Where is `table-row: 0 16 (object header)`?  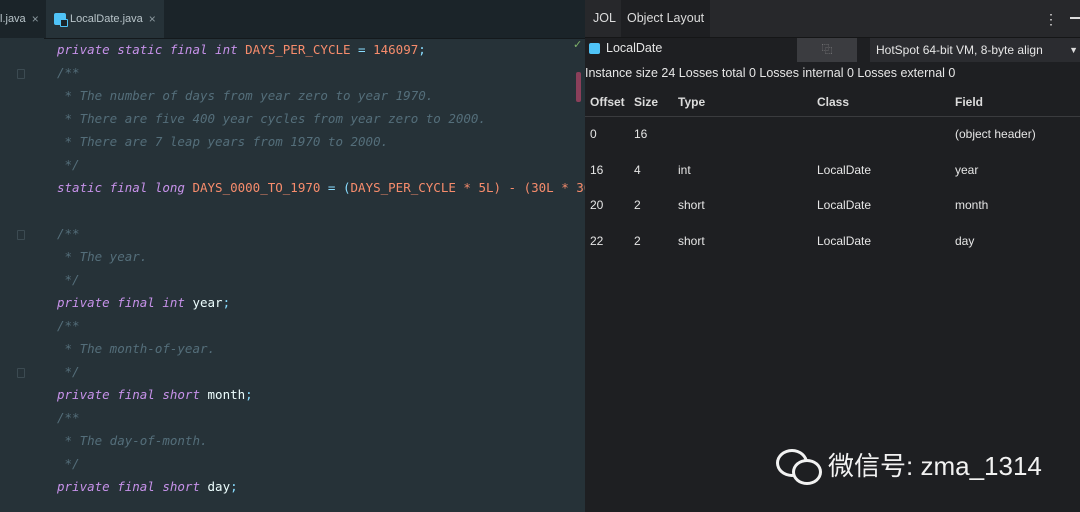
table-row: 0 16 (object header) is located at coordinates (832, 134).